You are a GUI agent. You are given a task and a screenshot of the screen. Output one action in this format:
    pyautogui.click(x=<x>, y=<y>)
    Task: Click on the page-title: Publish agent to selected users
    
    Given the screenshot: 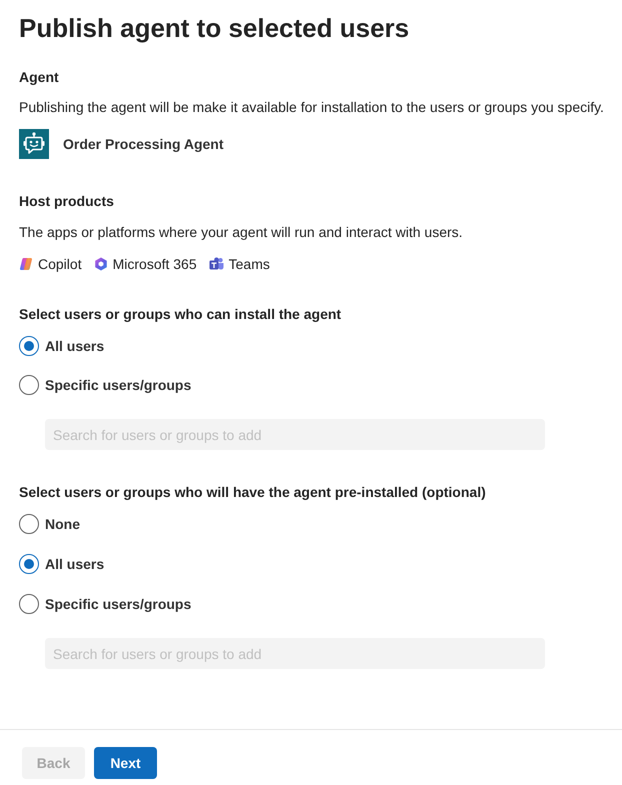 What is the action you would take?
    pyautogui.click(x=214, y=28)
    